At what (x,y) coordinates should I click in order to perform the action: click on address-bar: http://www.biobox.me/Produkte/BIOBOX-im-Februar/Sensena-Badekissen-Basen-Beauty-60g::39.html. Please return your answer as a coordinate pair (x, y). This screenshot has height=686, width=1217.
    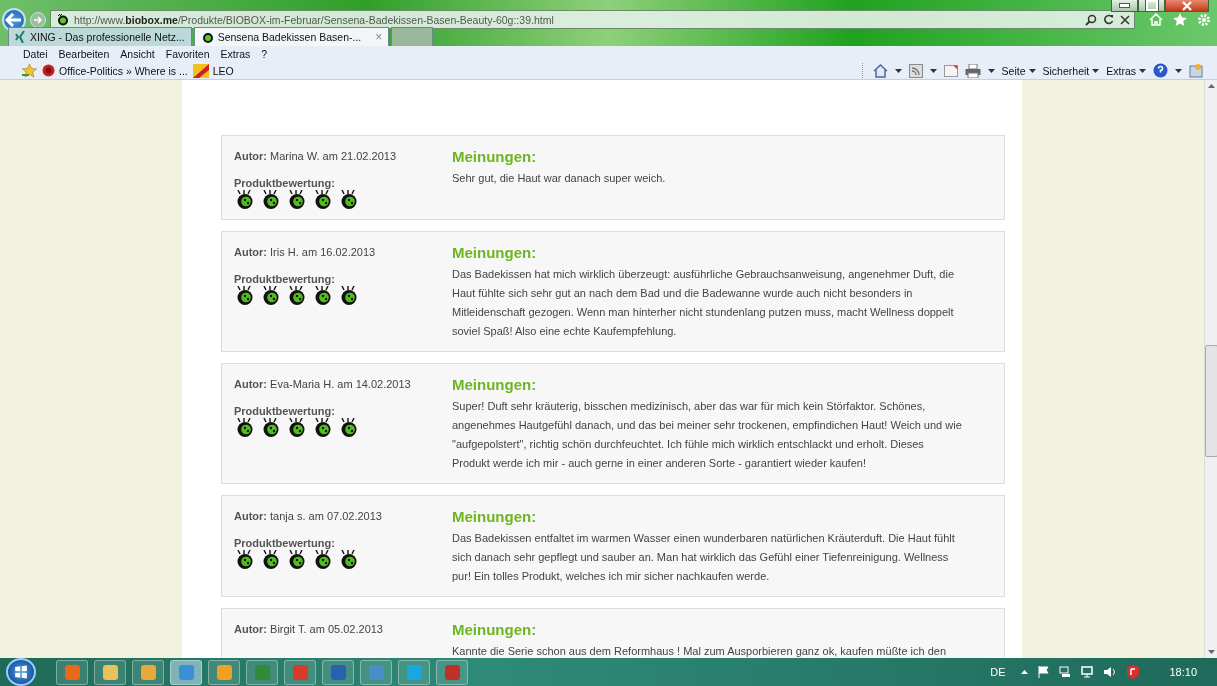
    Looking at the image, I should click on (592, 20).